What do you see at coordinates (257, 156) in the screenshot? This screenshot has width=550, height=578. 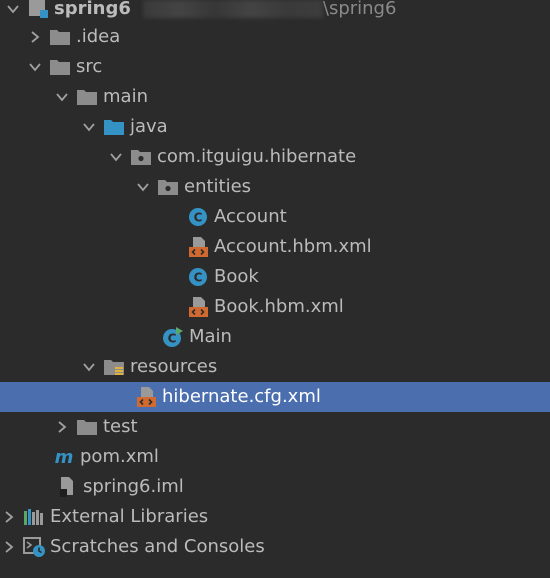 I see `node-label-package: com.itguigu.hibernate` at bounding box center [257, 156].